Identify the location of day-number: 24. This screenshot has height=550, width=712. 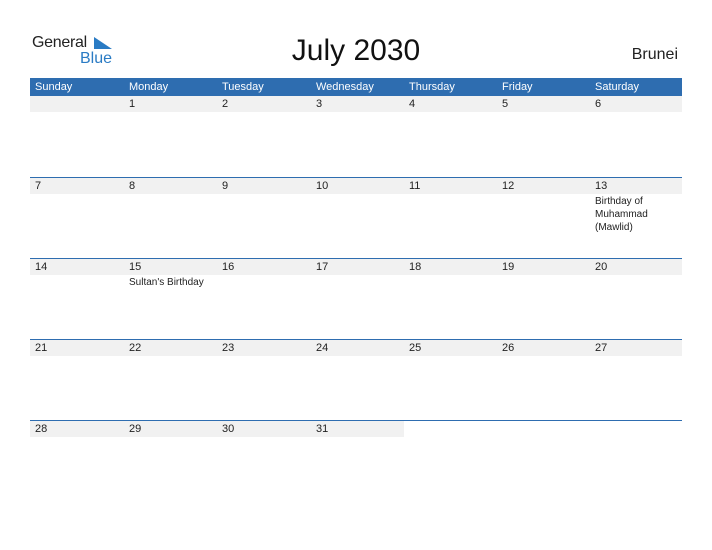
(322, 348).